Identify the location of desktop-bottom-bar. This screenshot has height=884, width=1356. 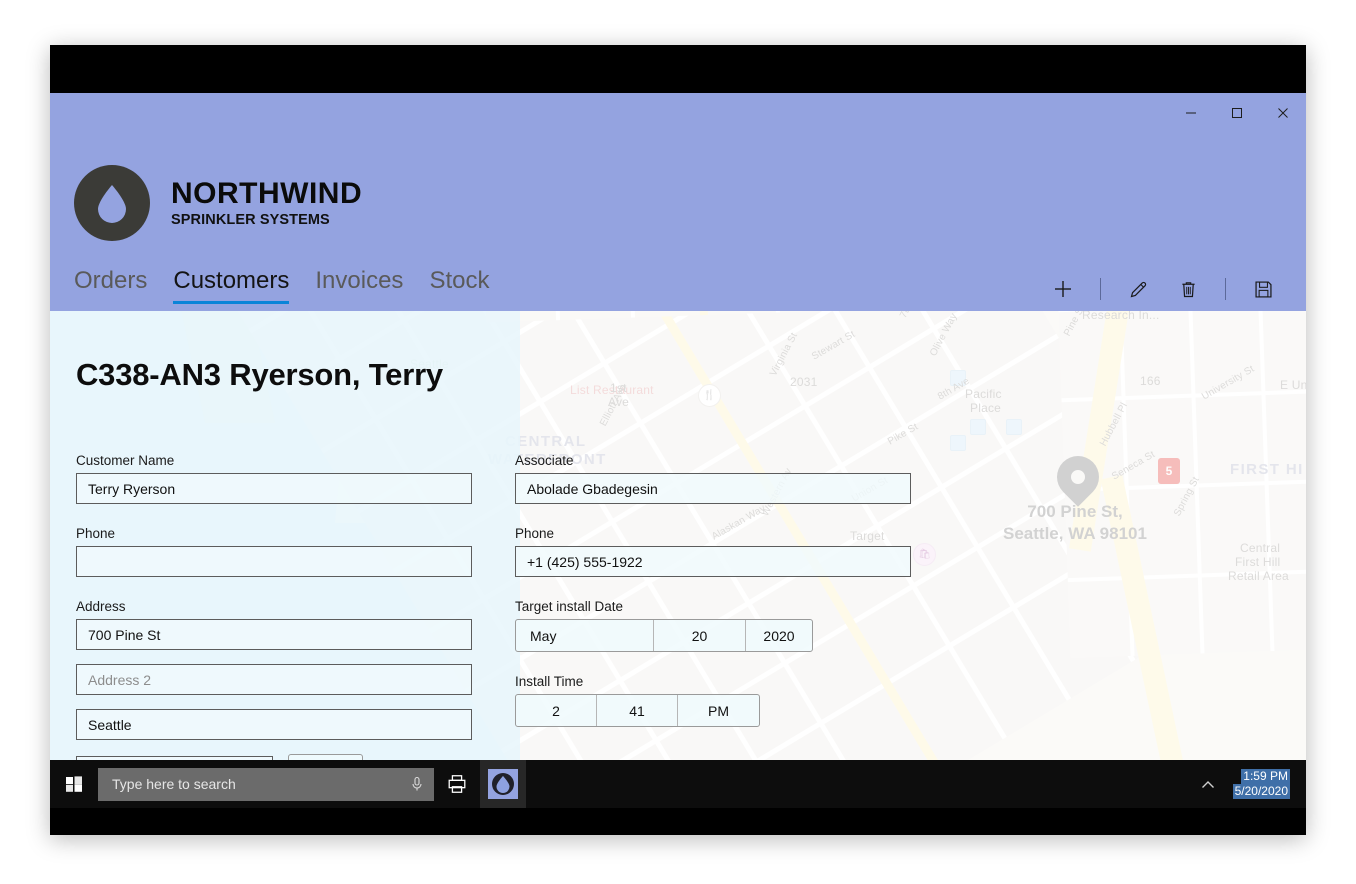
(678, 821).